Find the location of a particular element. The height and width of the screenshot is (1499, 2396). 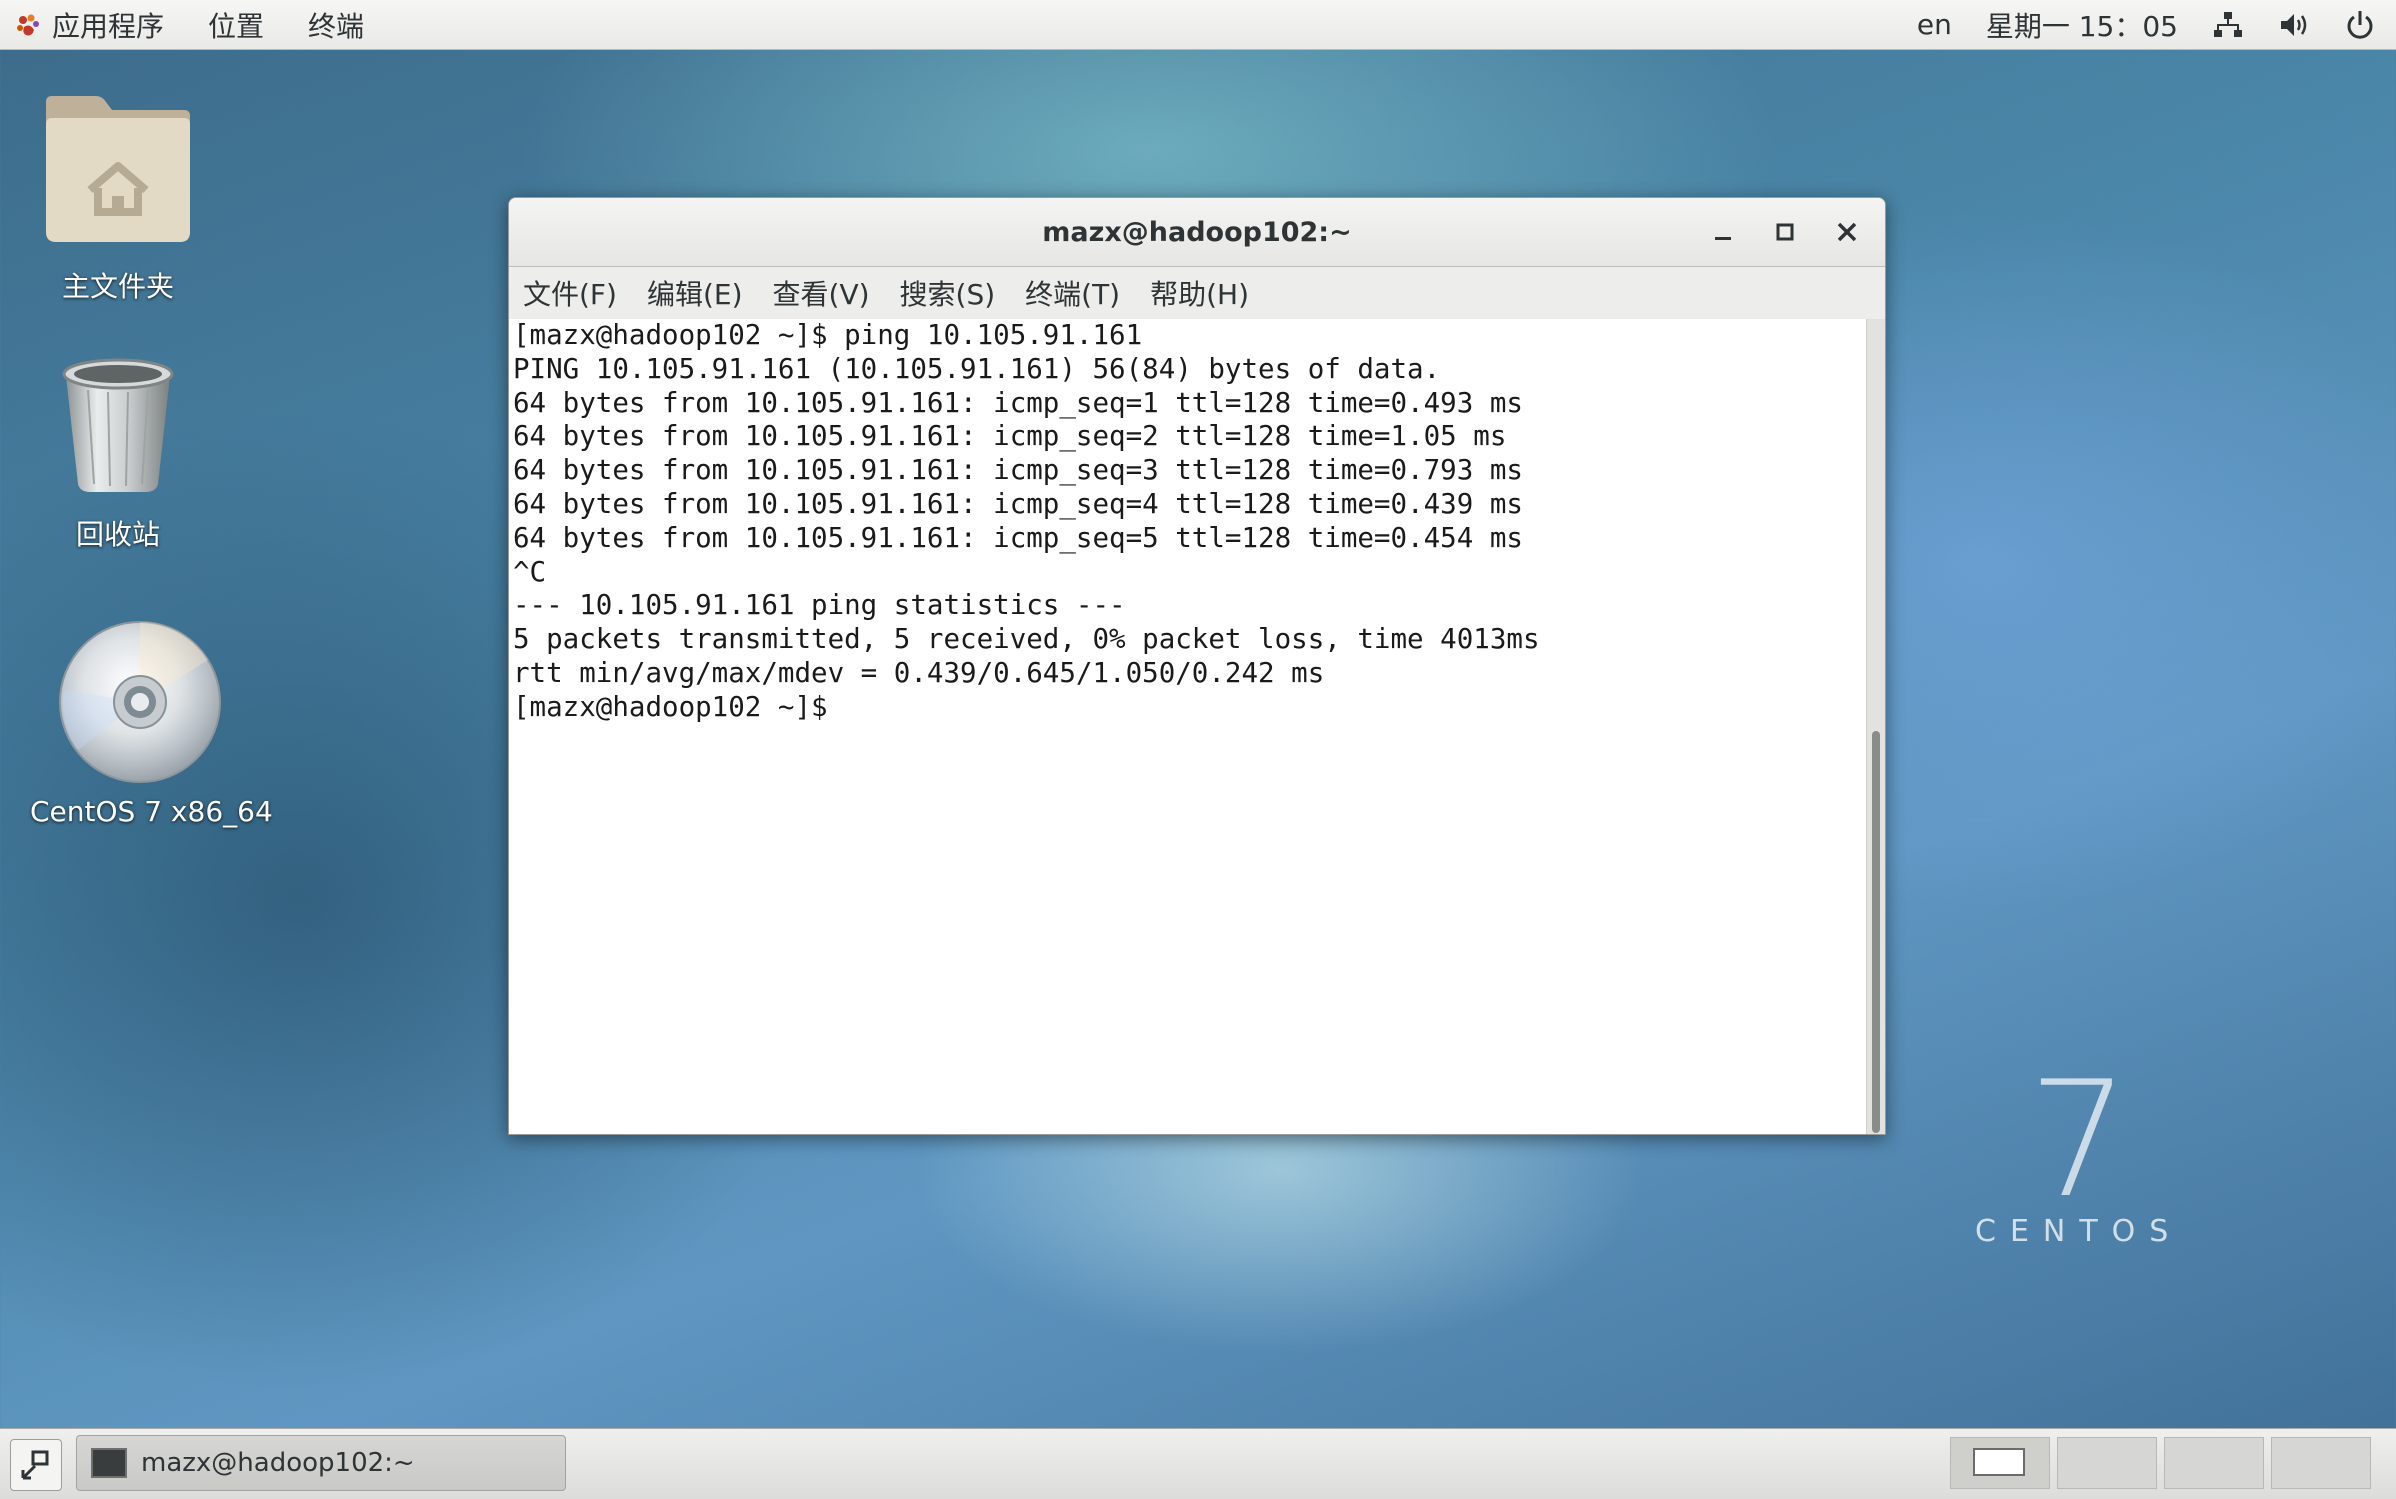

scrollbar-thumb is located at coordinates (1876, 932).